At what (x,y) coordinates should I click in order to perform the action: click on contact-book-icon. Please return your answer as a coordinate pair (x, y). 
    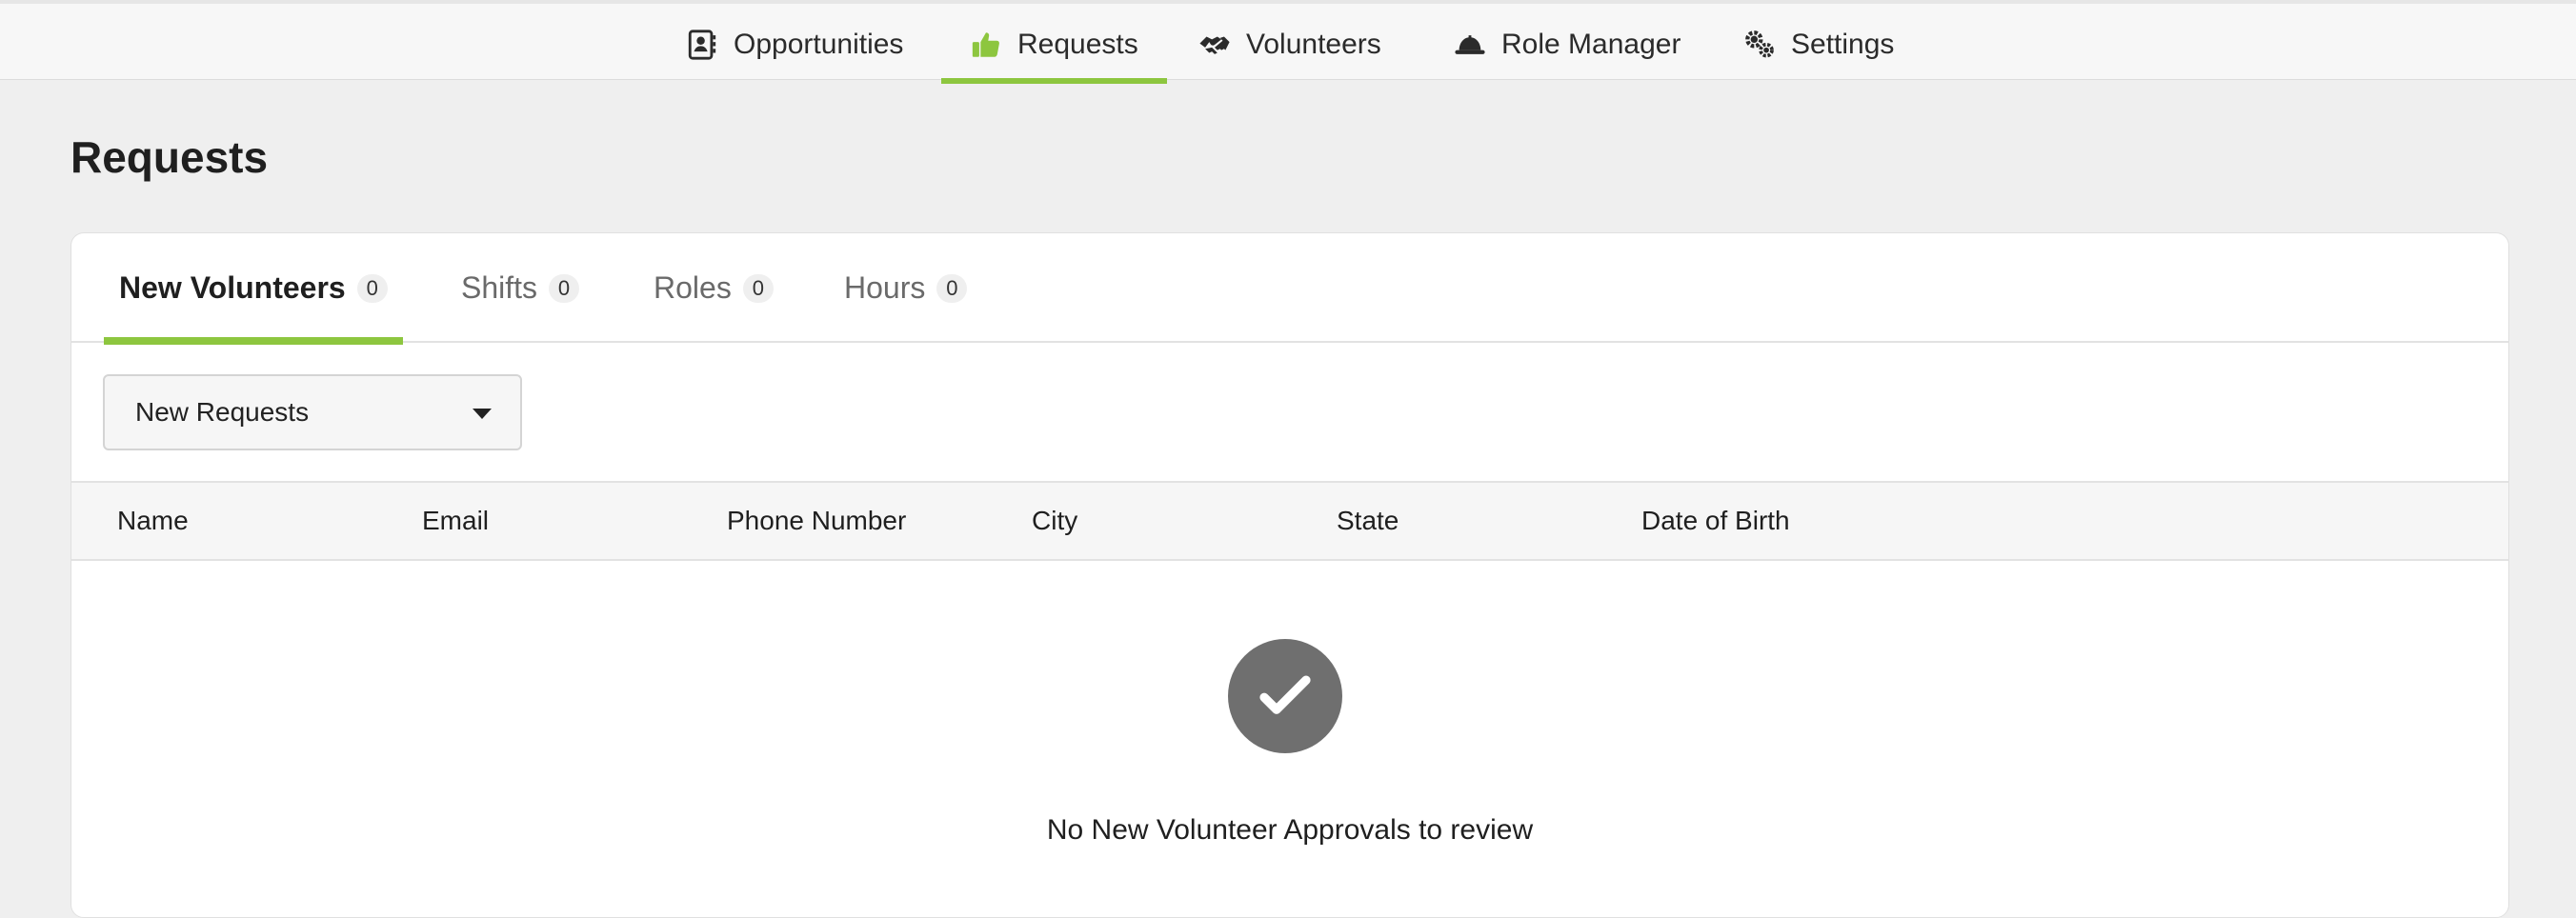
    Looking at the image, I should click on (702, 45).